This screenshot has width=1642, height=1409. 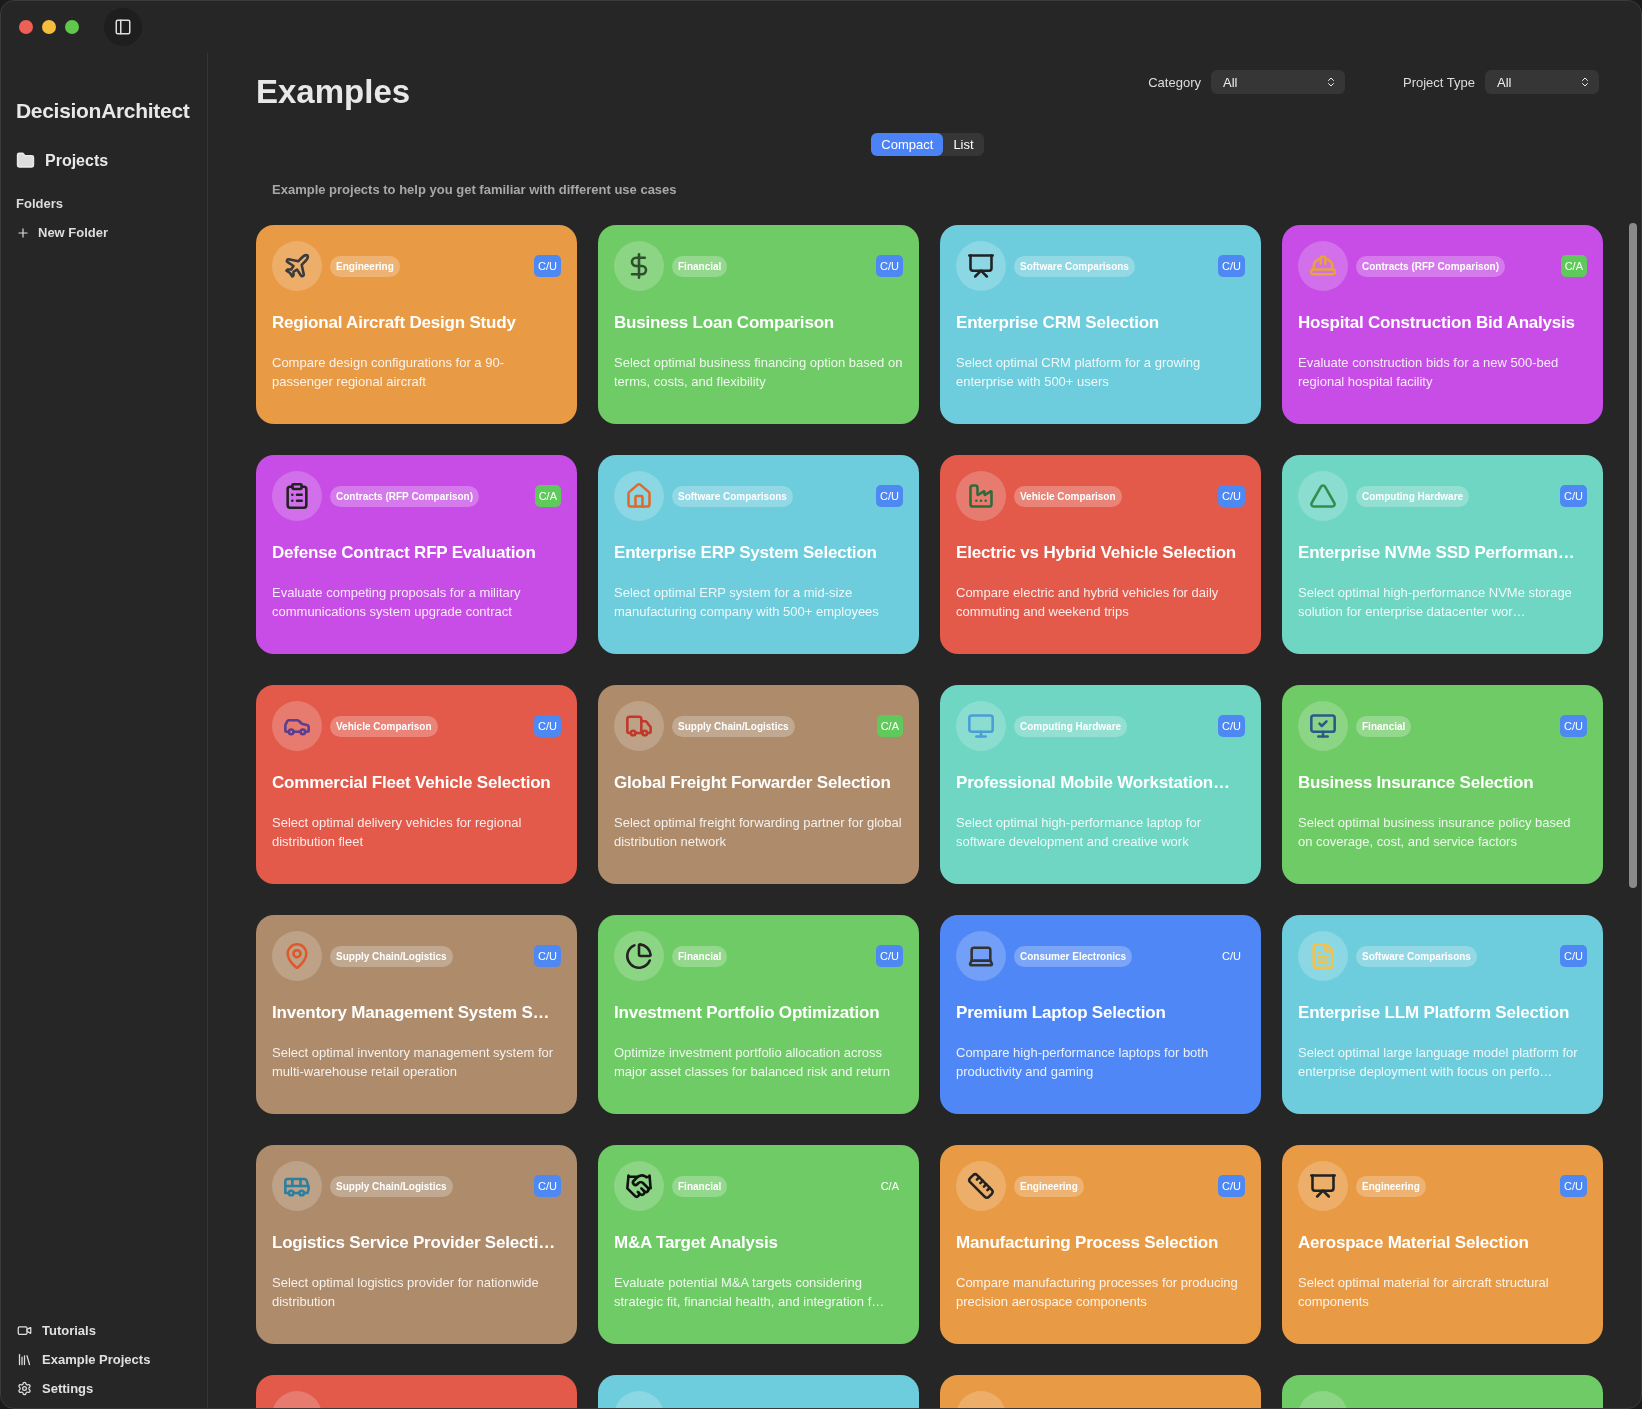 What do you see at coordinates (112, 1388) in the screenshot?
I see `sidebar-item: Settings` at bounding box center [112, 1388].